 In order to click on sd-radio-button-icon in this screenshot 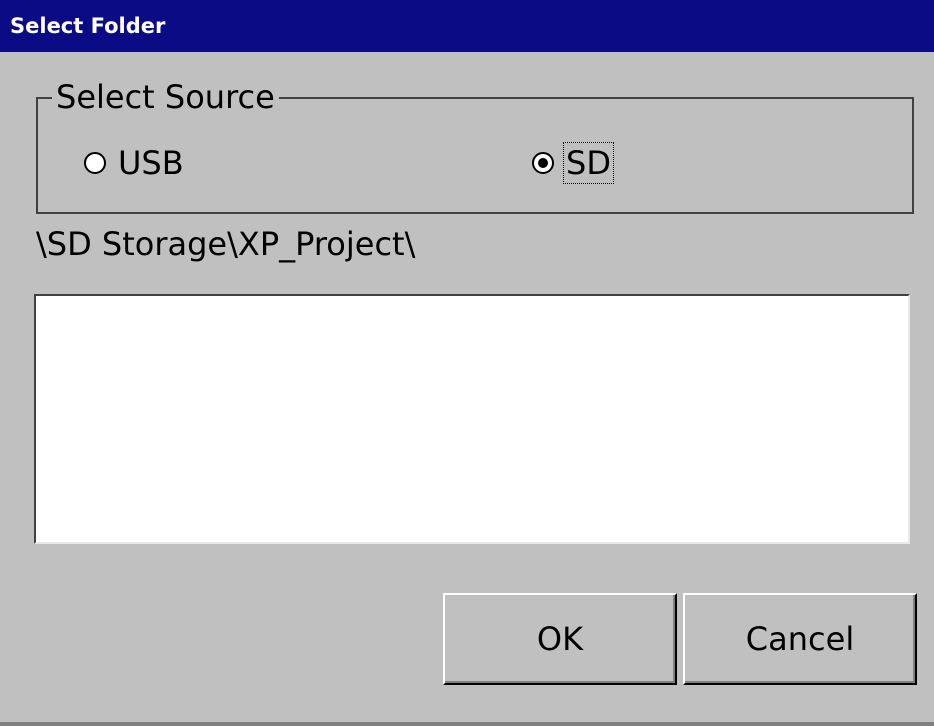, I will do `click(543, 163)`.